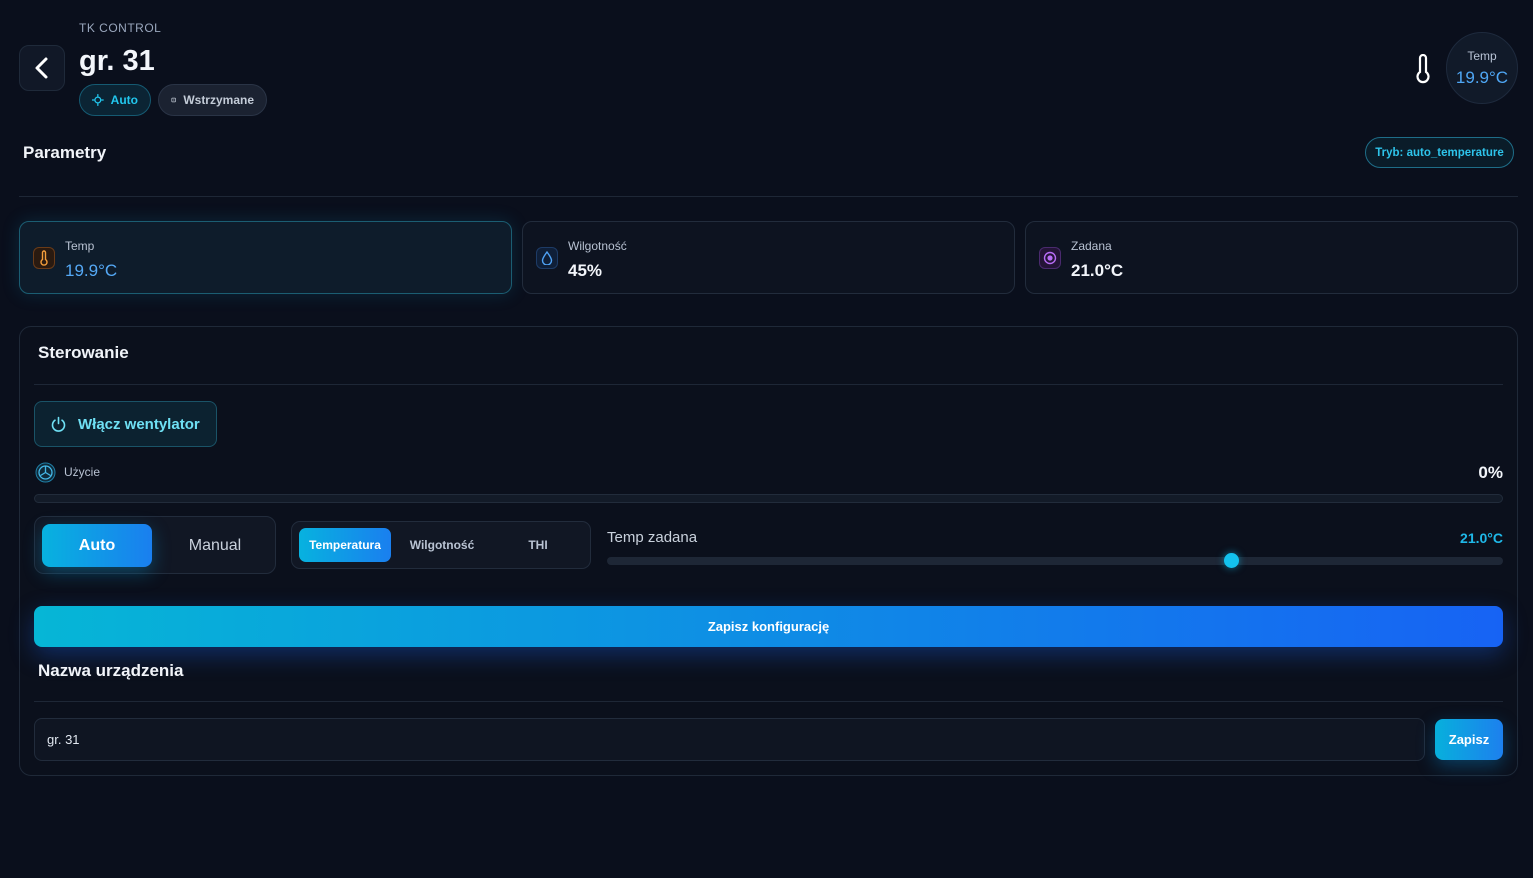 This screenshot has width=1533, height=878. Describe the element at coordinates (139, 424) in the screenshot. I see `fan-toggle-label: Włącz wentylator` at that location.